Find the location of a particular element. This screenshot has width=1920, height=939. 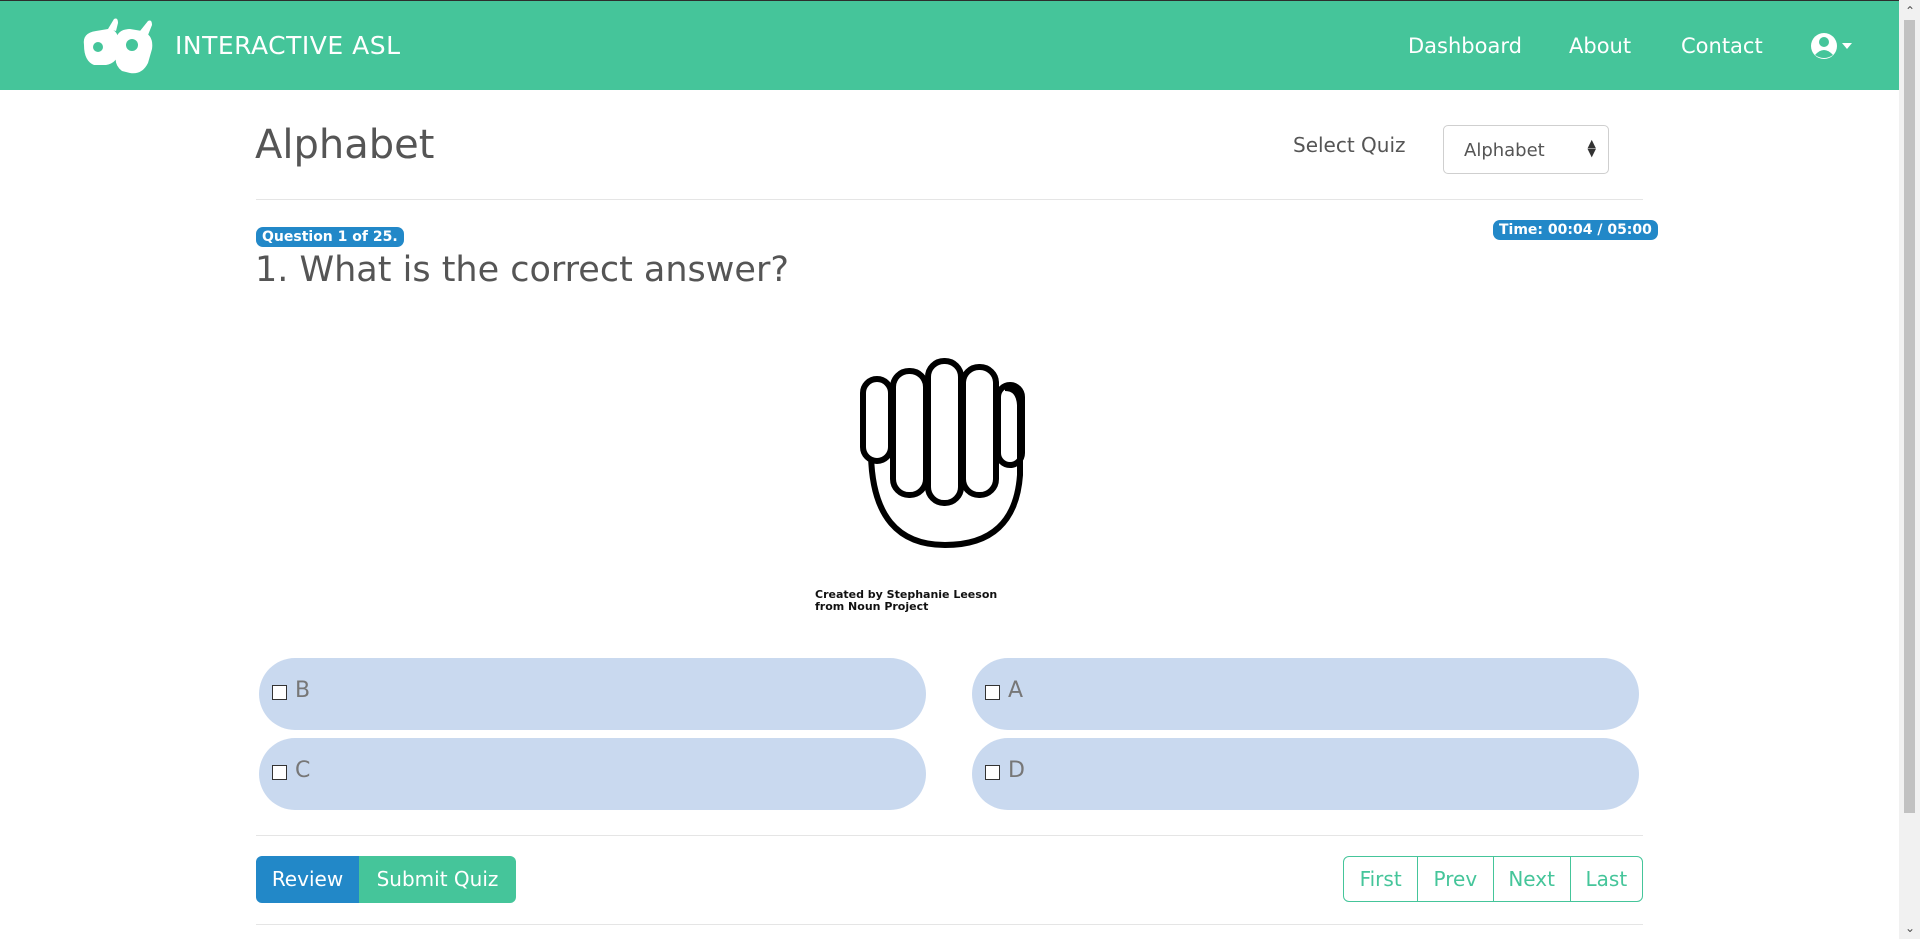

submit-quiz-button: Submit Quiz is located at coordinates (437, 879).